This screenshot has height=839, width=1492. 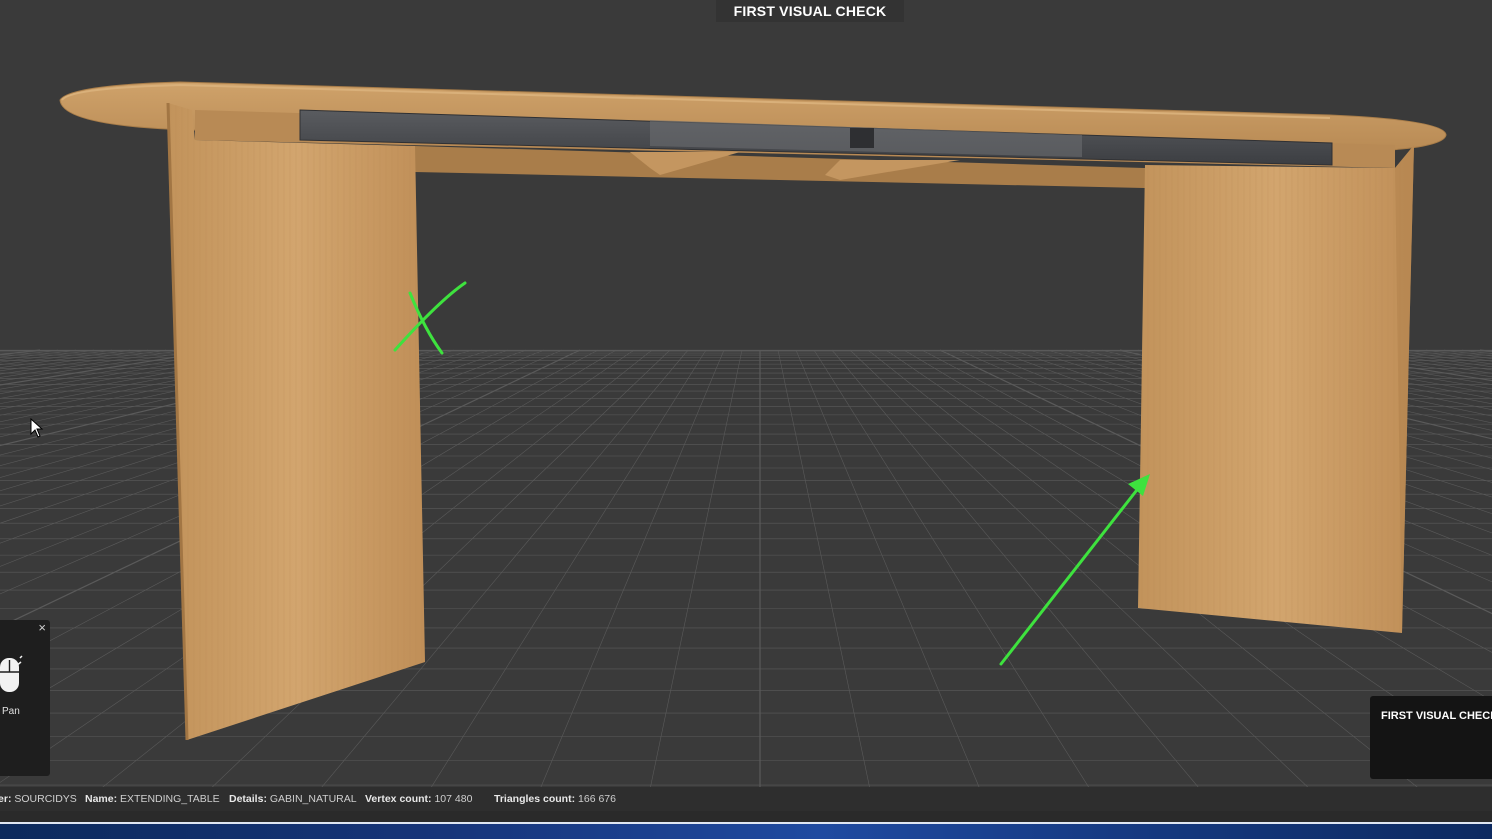 What do you see at coordinates (746, 816) in the screenshot?
I see `window-bottom-edge` at bounding box center [746, 816].